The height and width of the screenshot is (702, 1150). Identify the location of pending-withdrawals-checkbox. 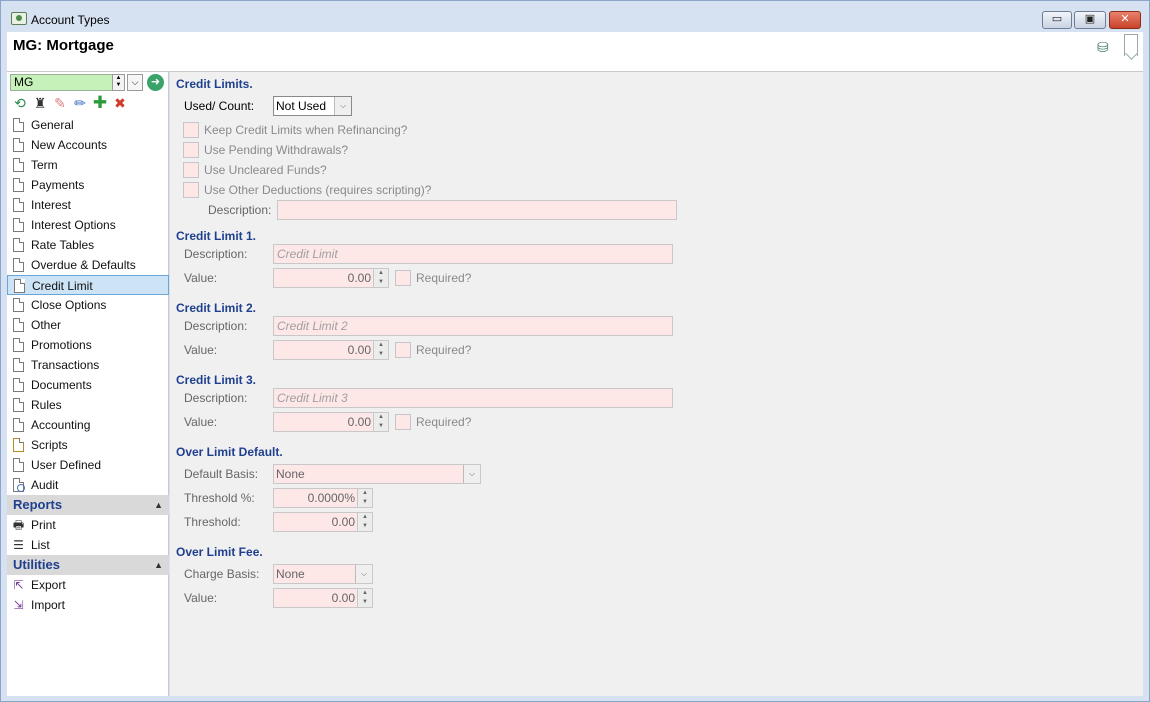
(191, 150).